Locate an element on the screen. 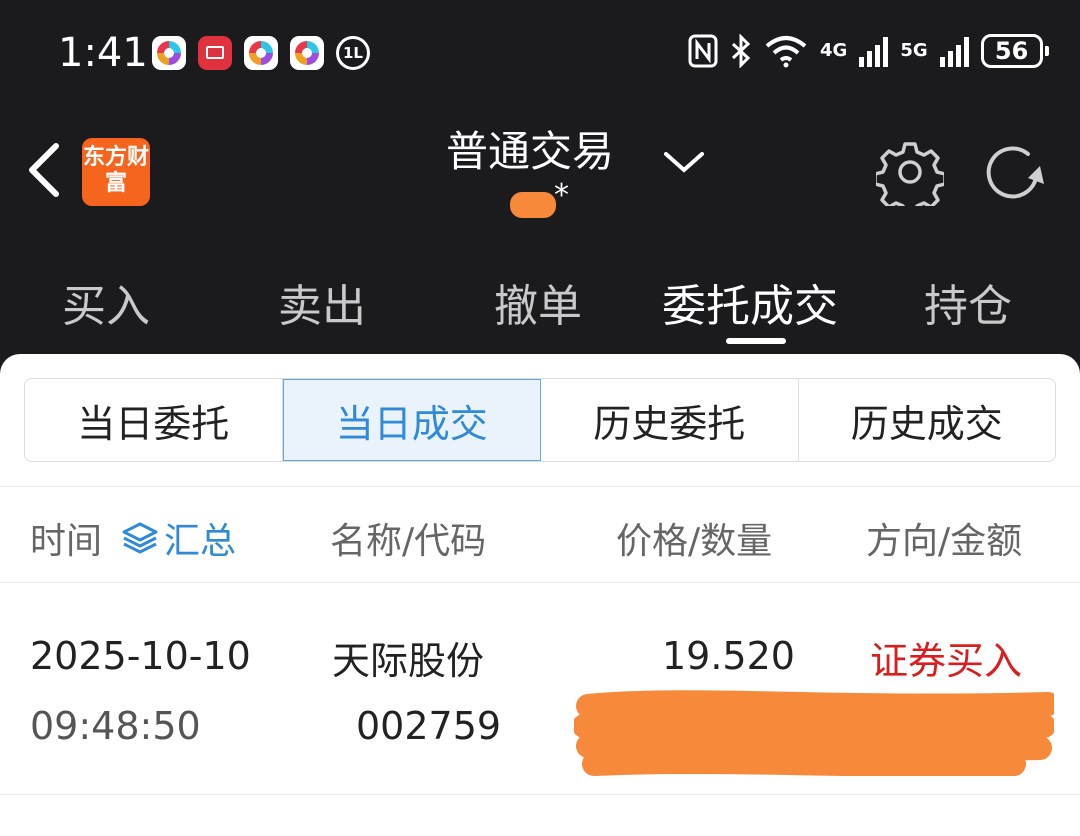  refresh-icon is located at coordinates (1014, 174).